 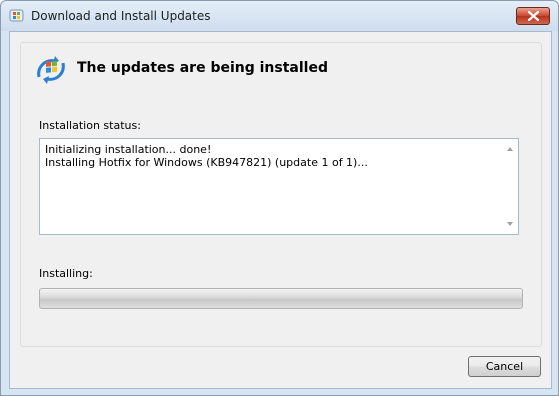 I want to click on close-button, so click(x=533, y=16).